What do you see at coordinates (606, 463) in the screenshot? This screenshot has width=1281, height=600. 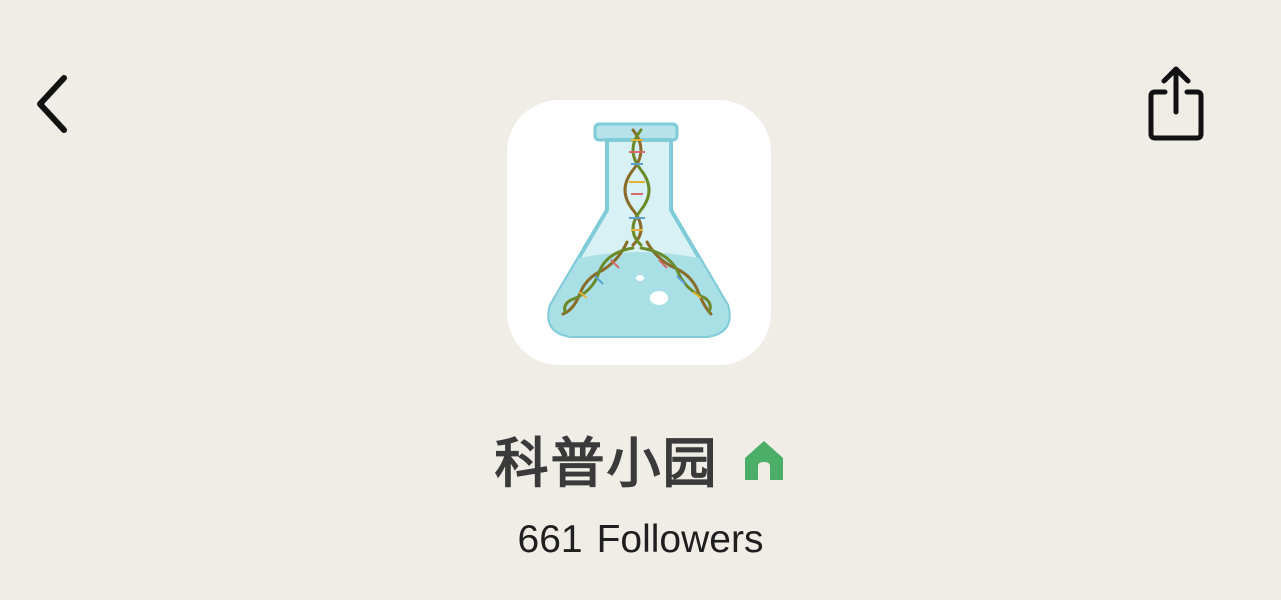 I see `profile-name: 科普小园` at bounding box center [606, 463].